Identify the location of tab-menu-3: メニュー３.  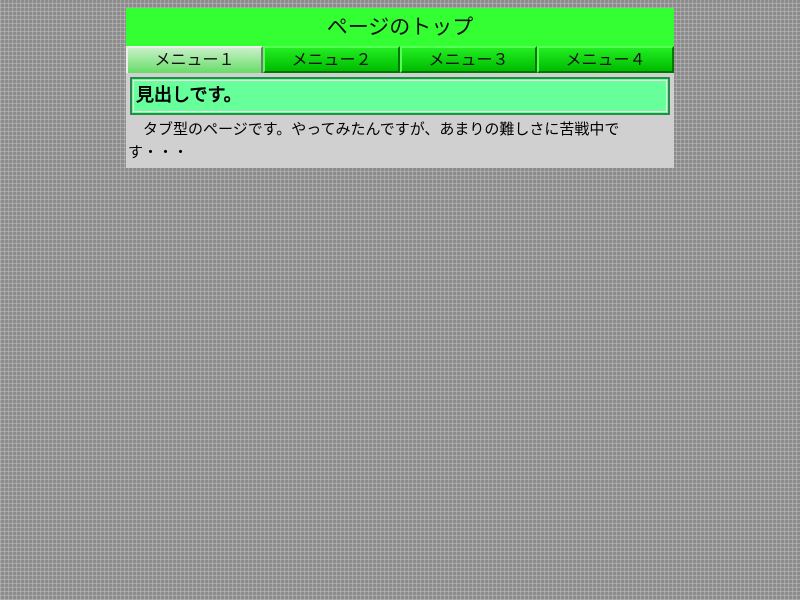
(468, 59).